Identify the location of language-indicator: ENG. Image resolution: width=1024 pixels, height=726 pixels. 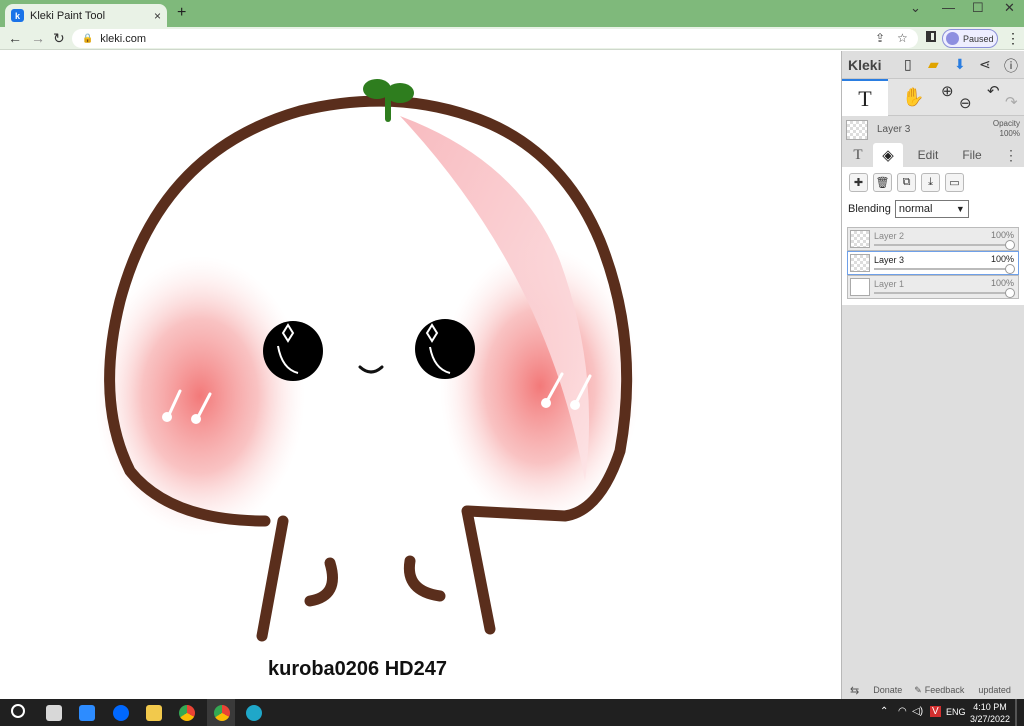
(956, 712).